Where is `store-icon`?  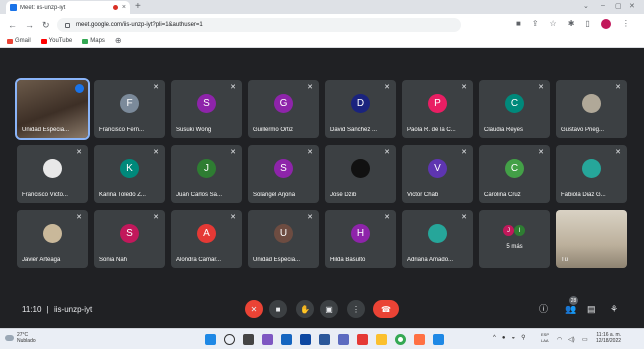
store-icon is located at coordinates (305, 339).